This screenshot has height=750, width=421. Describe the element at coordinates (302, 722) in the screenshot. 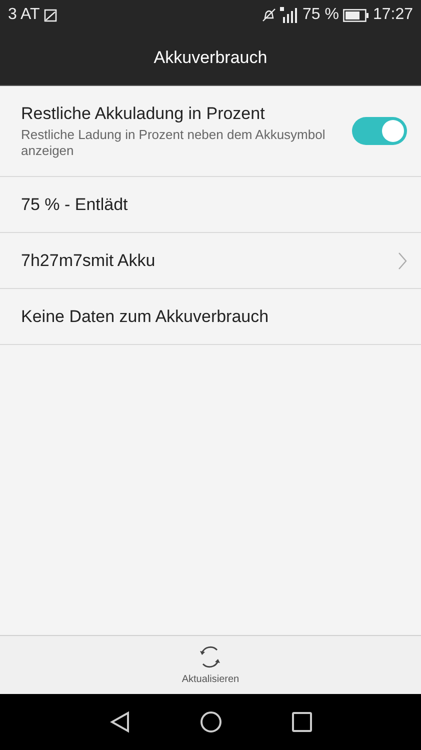

I see `recents-button` at that location.